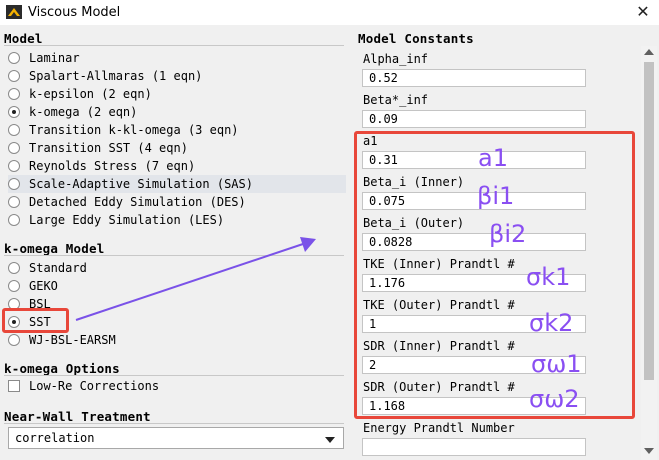 The width and height of the screenshot is (659, 460). I want to click on symbol-a1: a1, so click(493, 158).